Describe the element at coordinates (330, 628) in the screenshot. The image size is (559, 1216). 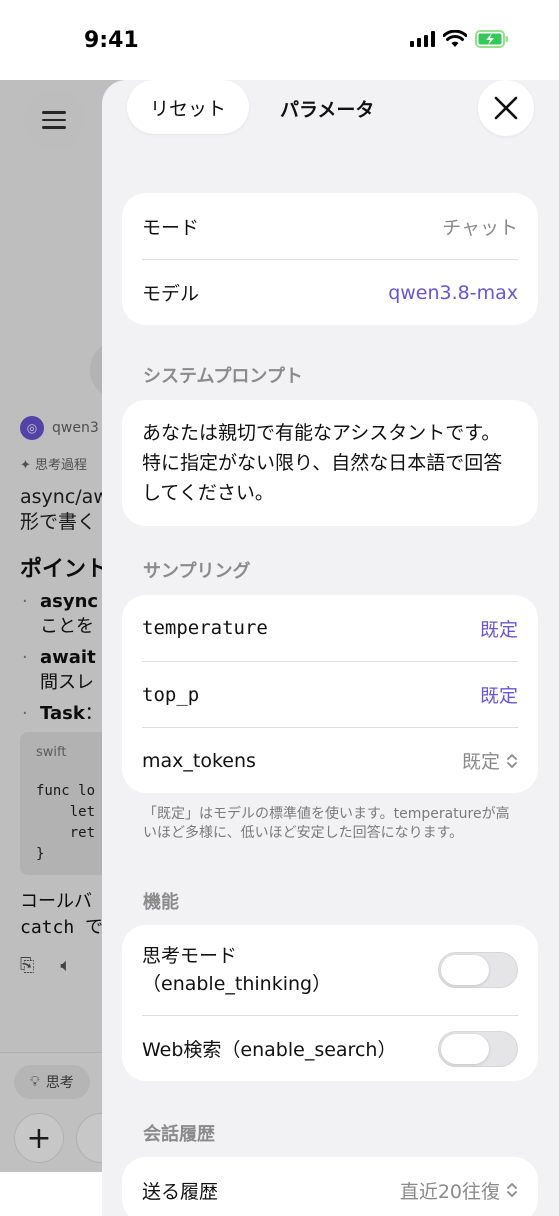
I see `temperature-row: temperature 既定` at that location.